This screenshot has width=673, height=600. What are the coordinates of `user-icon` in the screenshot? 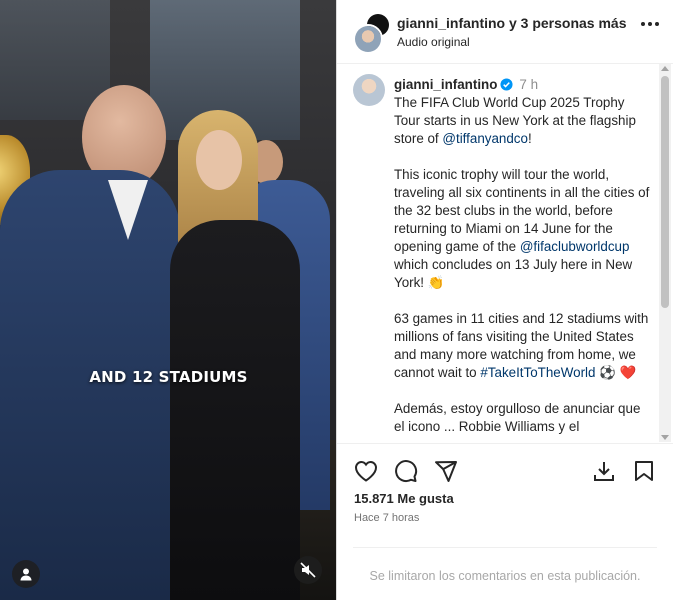 It's located at (26, 574).